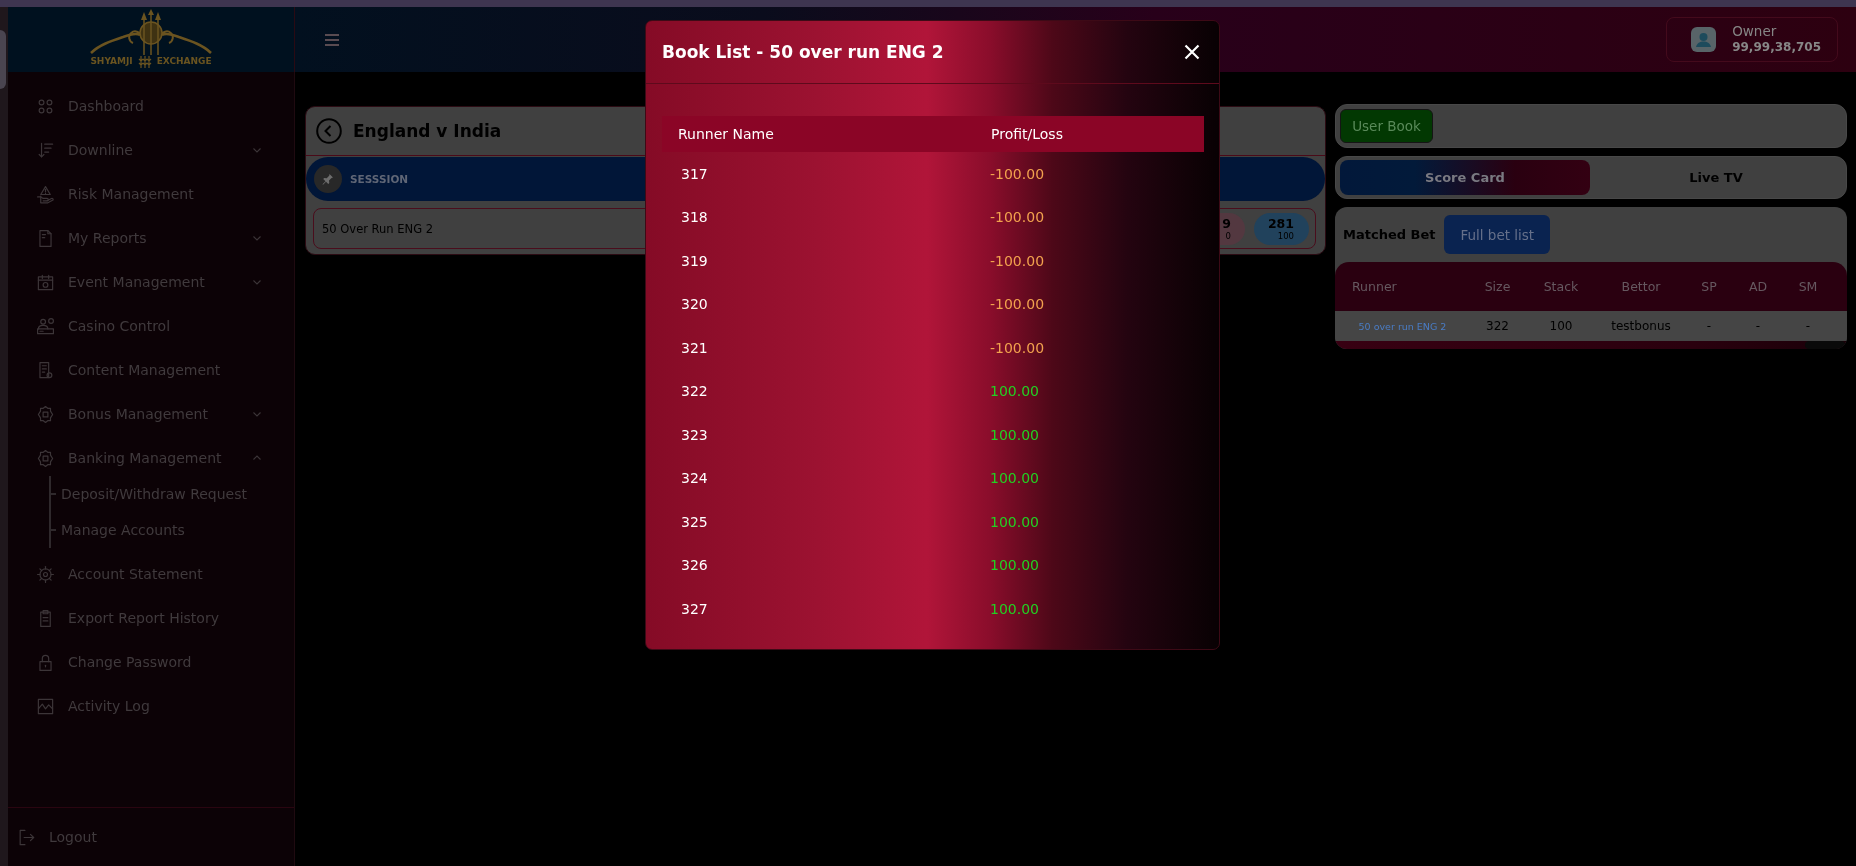  Describe the element at coordinates (378, 228) in the screenshot. I see `market-name: 50 Over Run ENG 2` at that location.